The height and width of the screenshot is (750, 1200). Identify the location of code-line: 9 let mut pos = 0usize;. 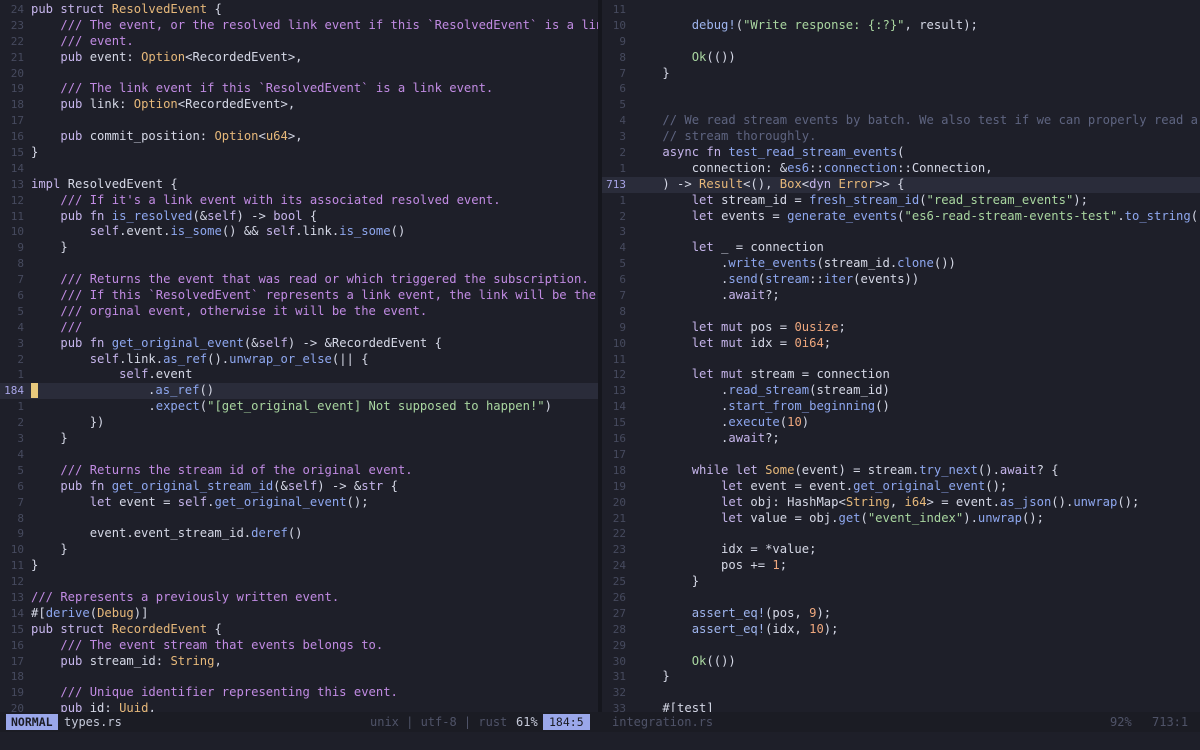
(901, 328).